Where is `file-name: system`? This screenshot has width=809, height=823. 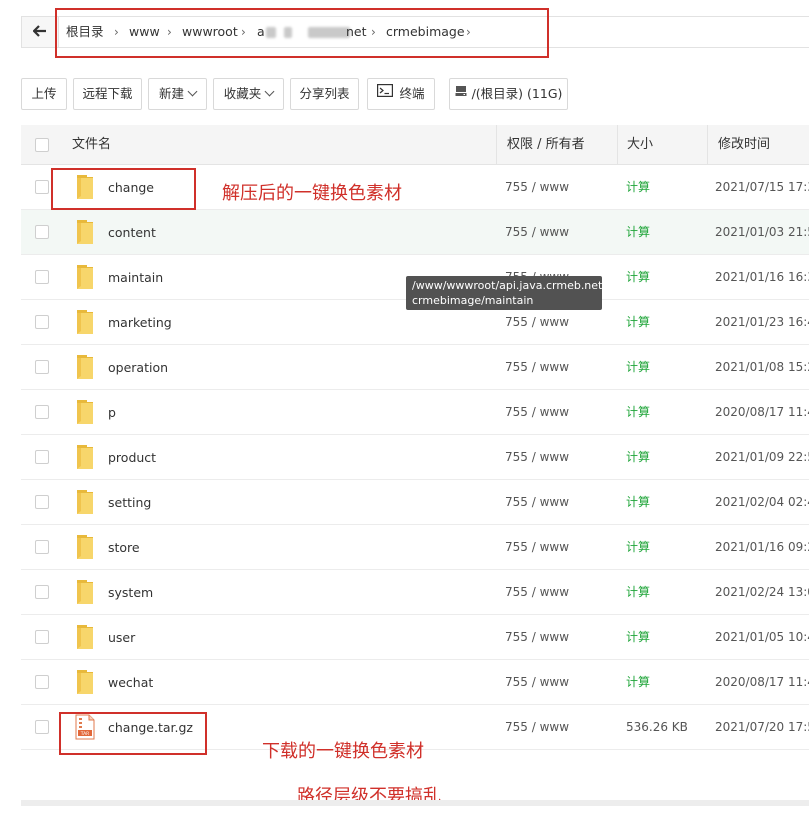
file-name: system is located at coordinates (130, 592).